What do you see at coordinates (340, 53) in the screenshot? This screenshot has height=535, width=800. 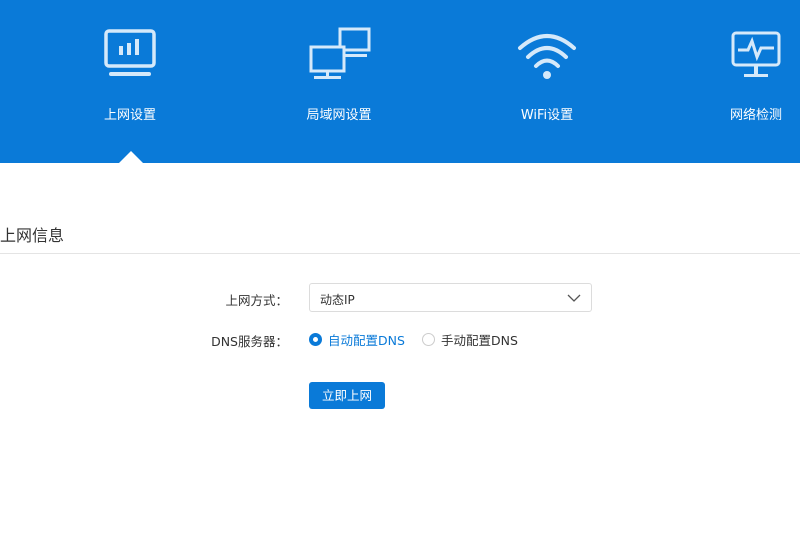 I see `lan-monitors-icon` at bounding box center [340, 53].